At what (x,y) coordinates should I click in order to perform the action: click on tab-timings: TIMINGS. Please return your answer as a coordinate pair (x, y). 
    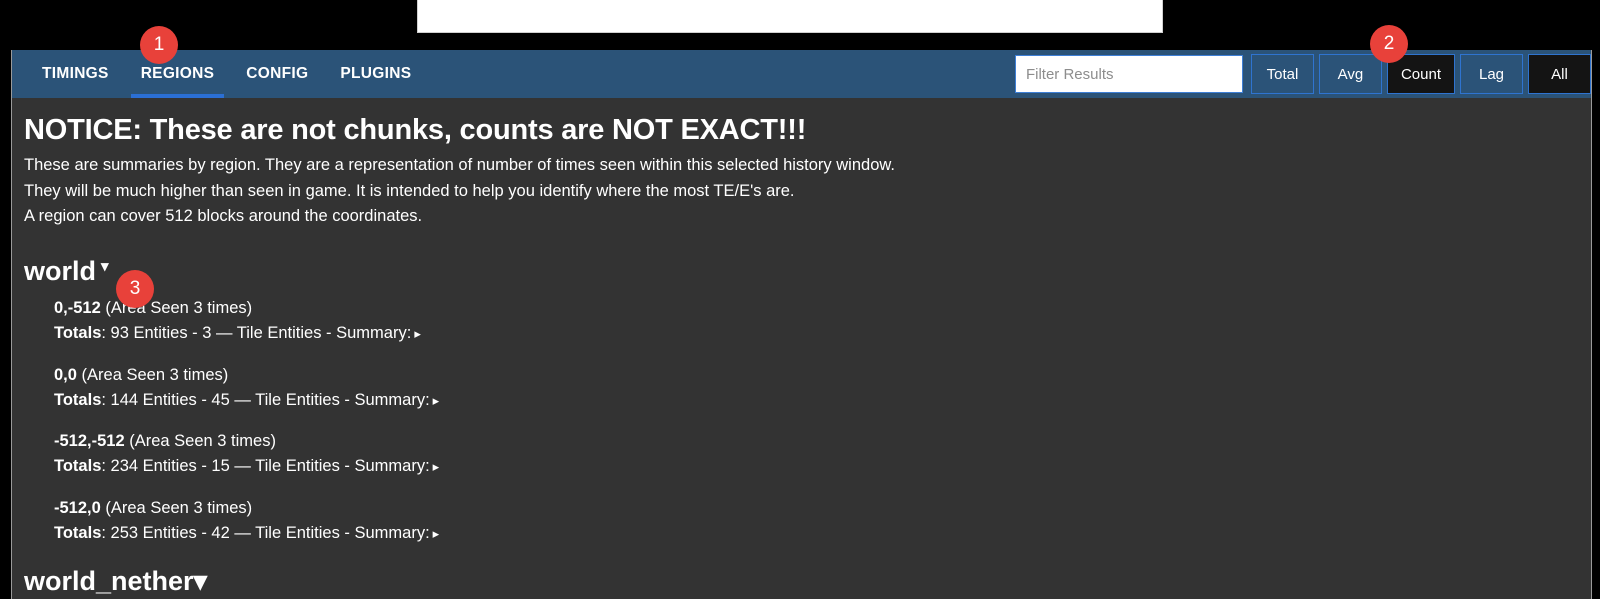
    Looking at the image, I should click on (75, 74).